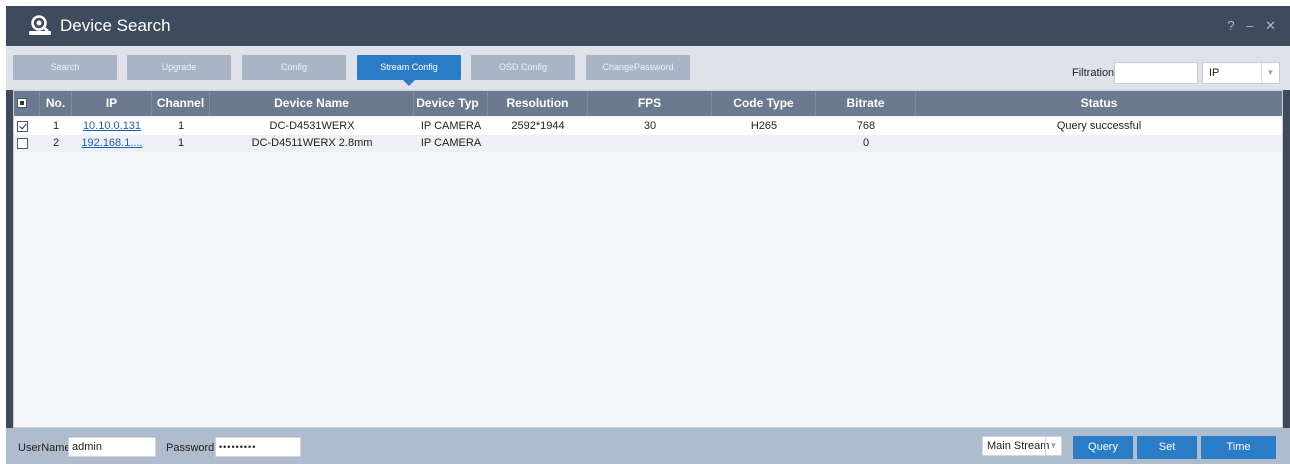 Image resolution: width=1290 pixels, height=464 pixels. I want to click on stream-type-select: Main Stream ▼, so click(1022, 446).